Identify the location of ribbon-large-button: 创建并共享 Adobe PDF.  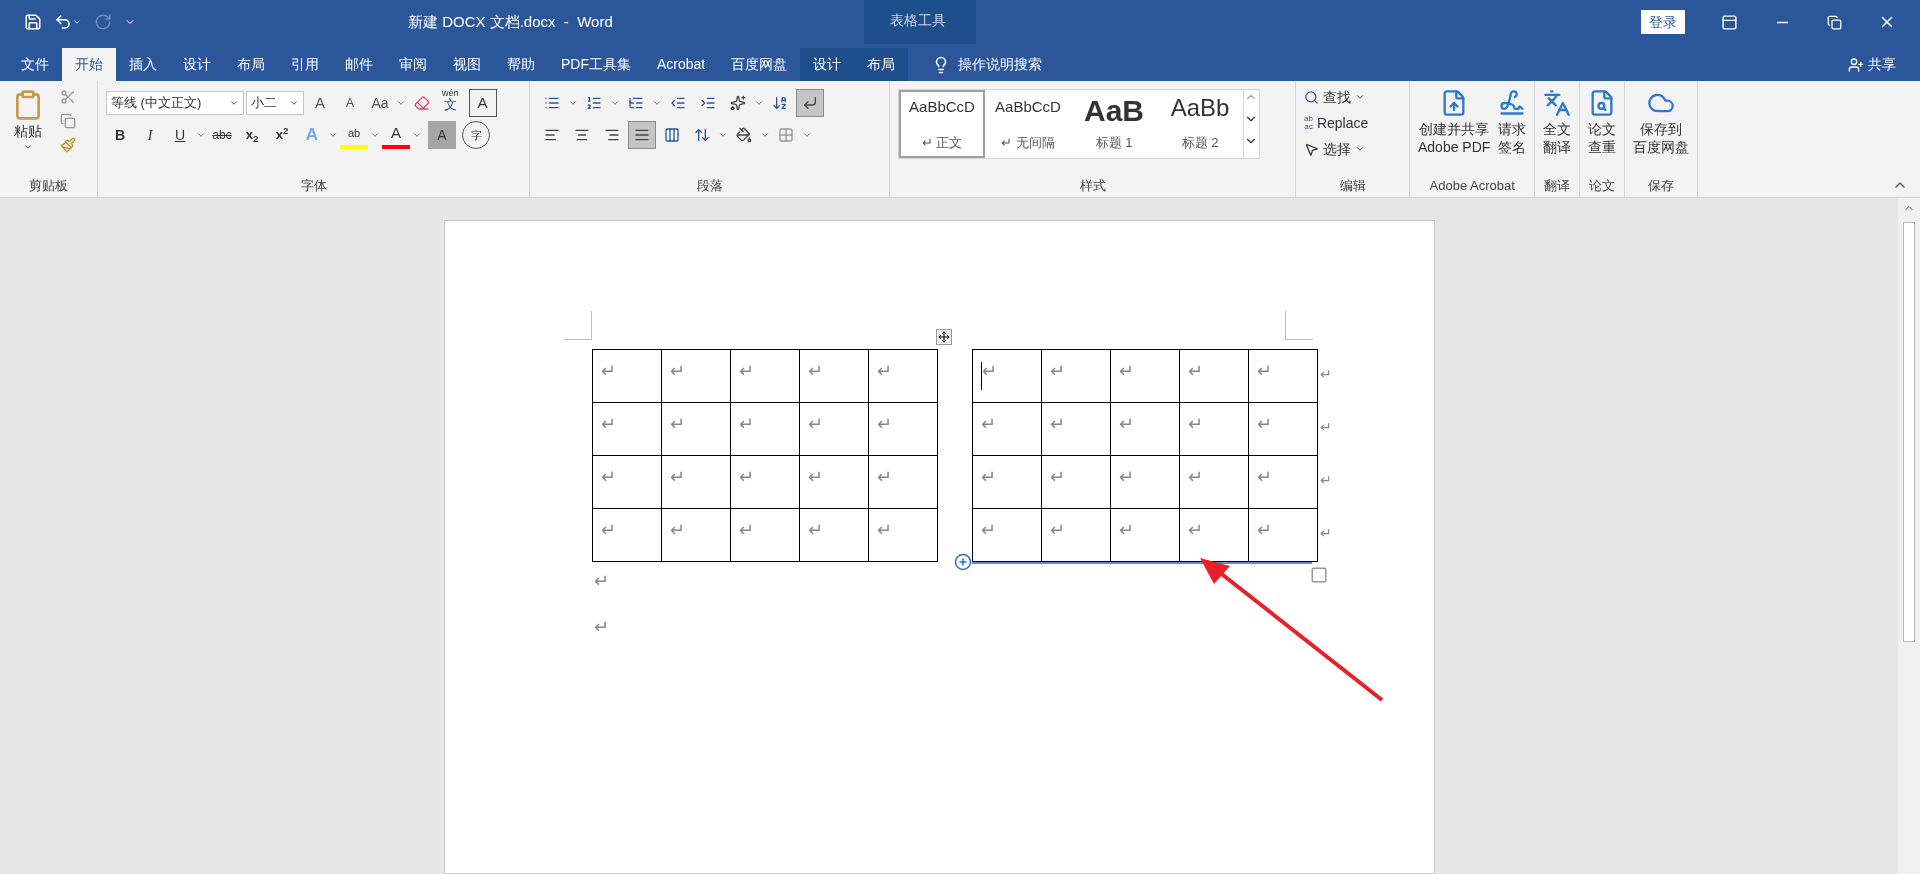
(1454, 133).